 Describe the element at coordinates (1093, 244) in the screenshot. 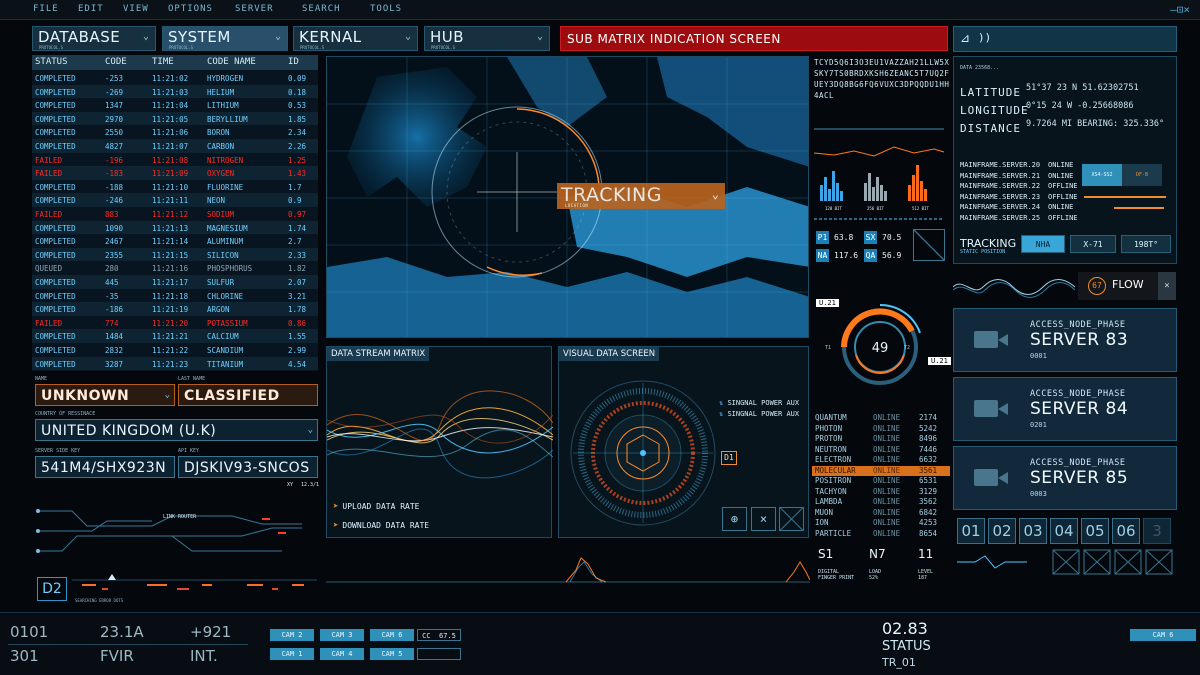

I see `tracking-btn-x71: X-71` at that location.